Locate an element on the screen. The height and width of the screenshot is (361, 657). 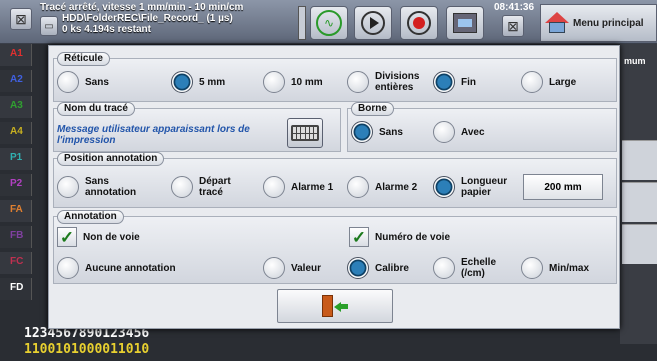
position-option-start: Départ tracé is located at coordinates (211, 187).